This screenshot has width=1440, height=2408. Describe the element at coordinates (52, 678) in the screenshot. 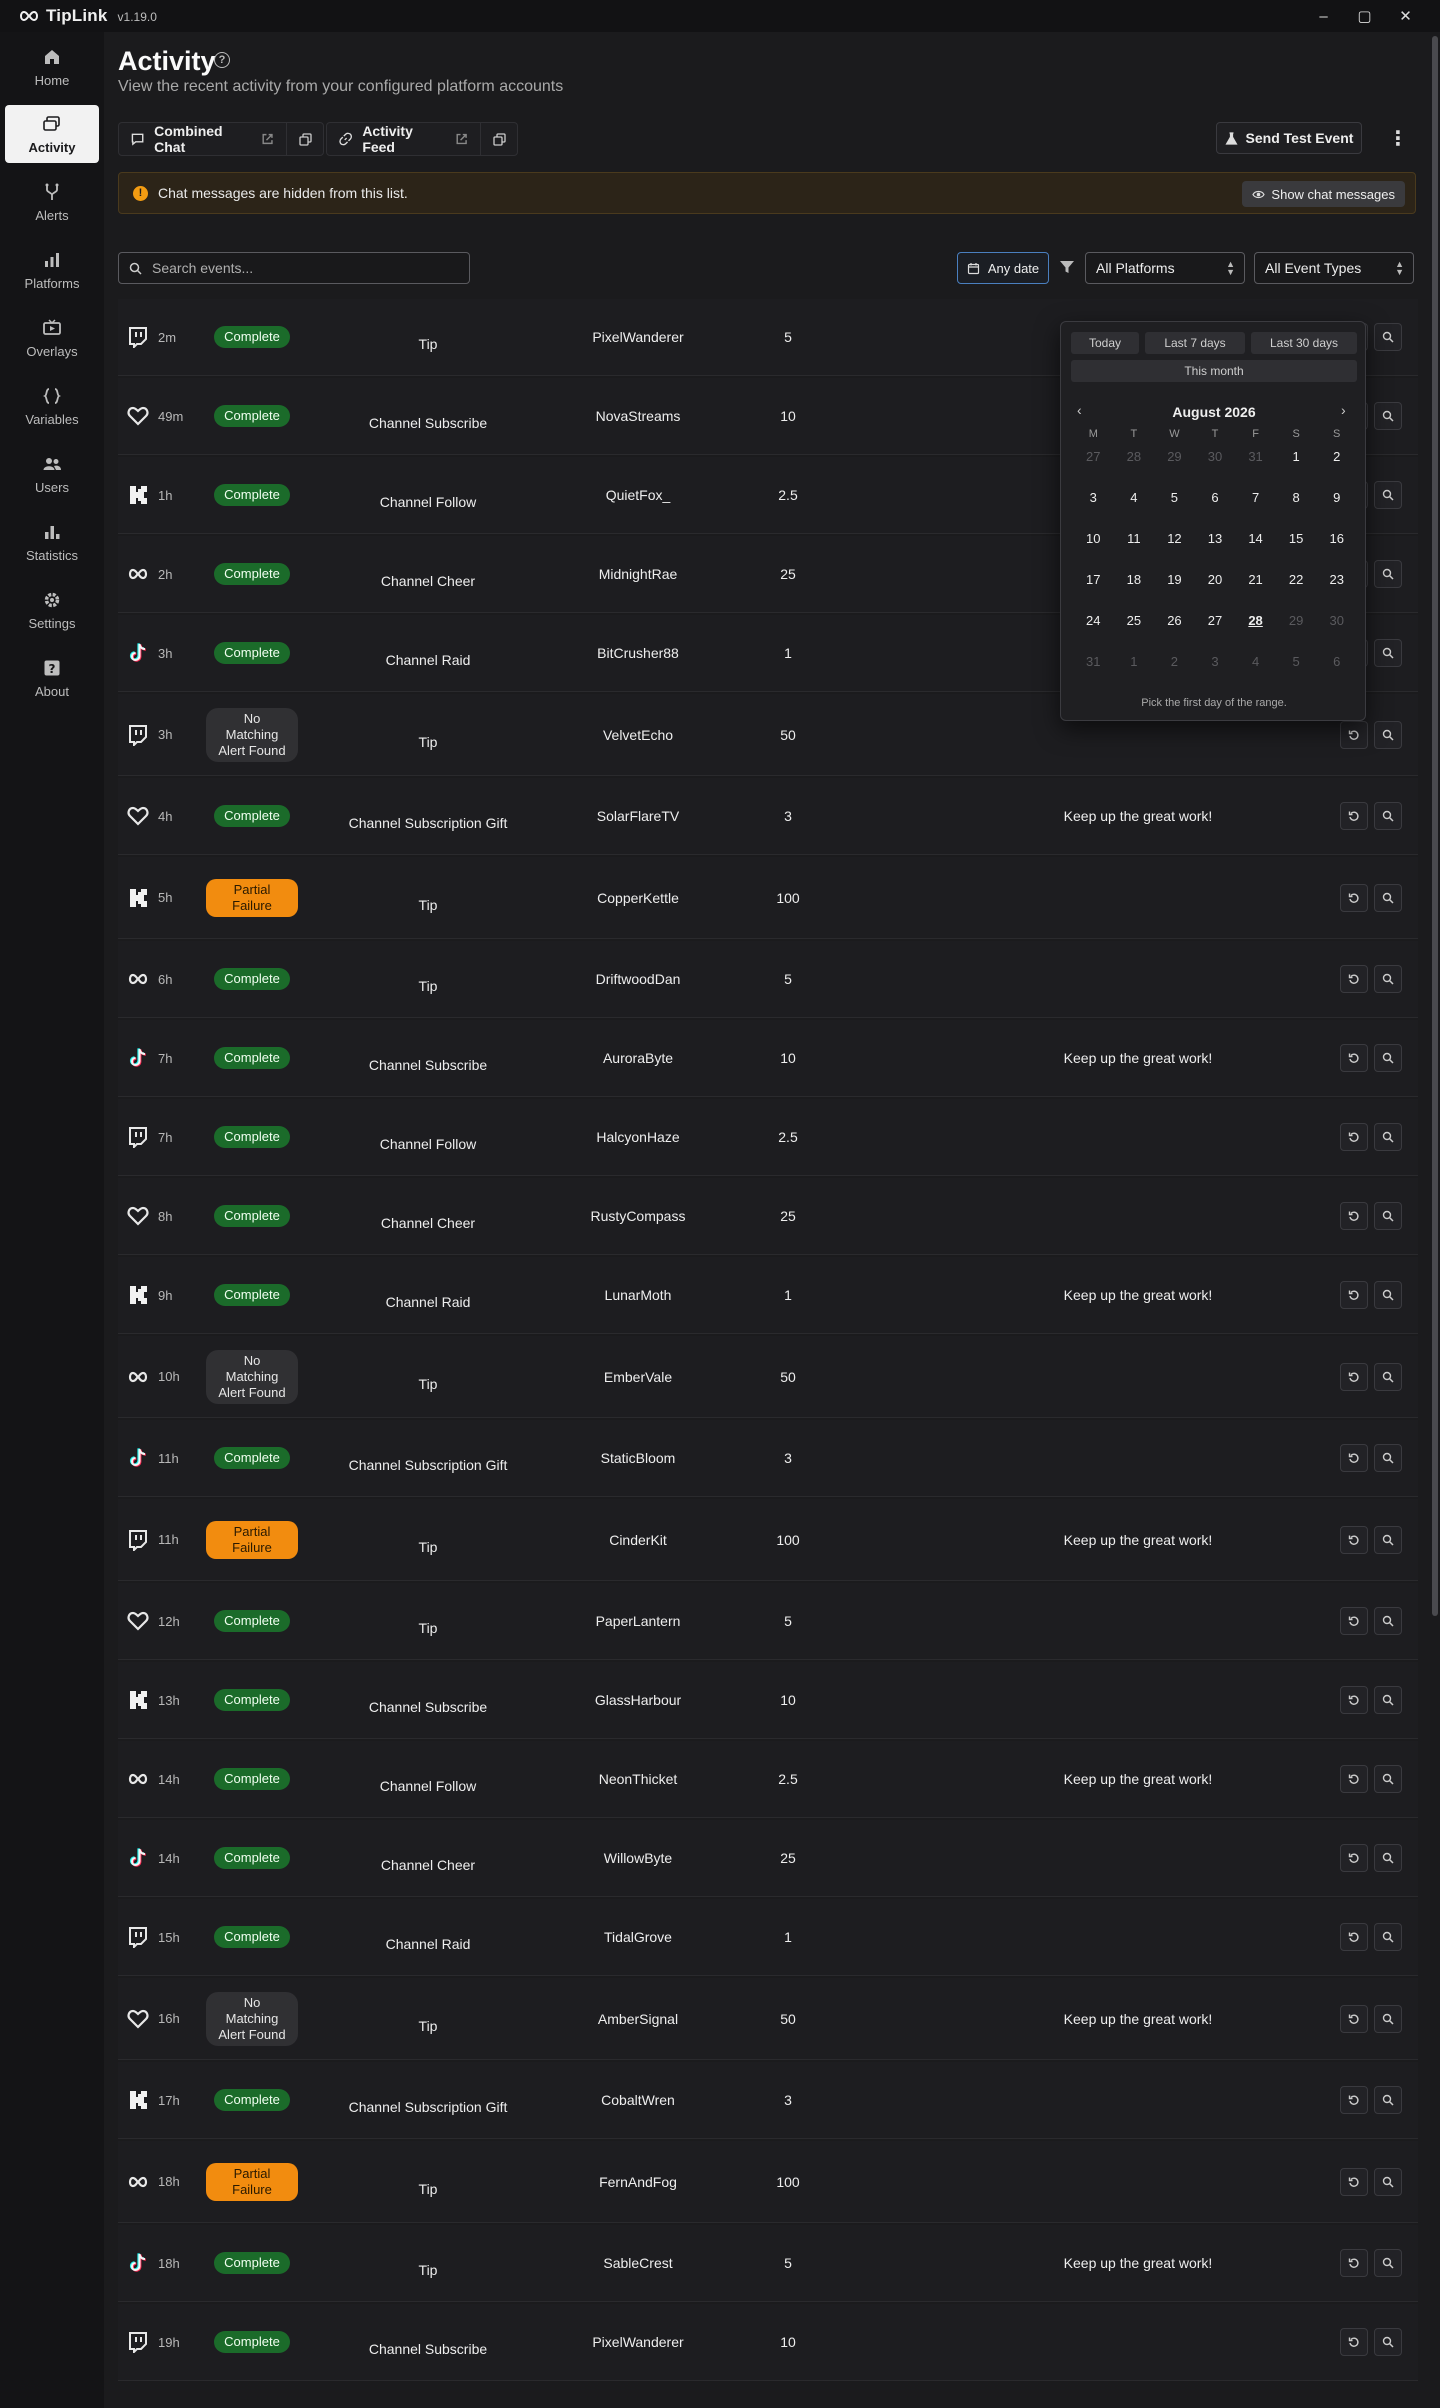

I see `sidebar-item-about: ? About` at that location.